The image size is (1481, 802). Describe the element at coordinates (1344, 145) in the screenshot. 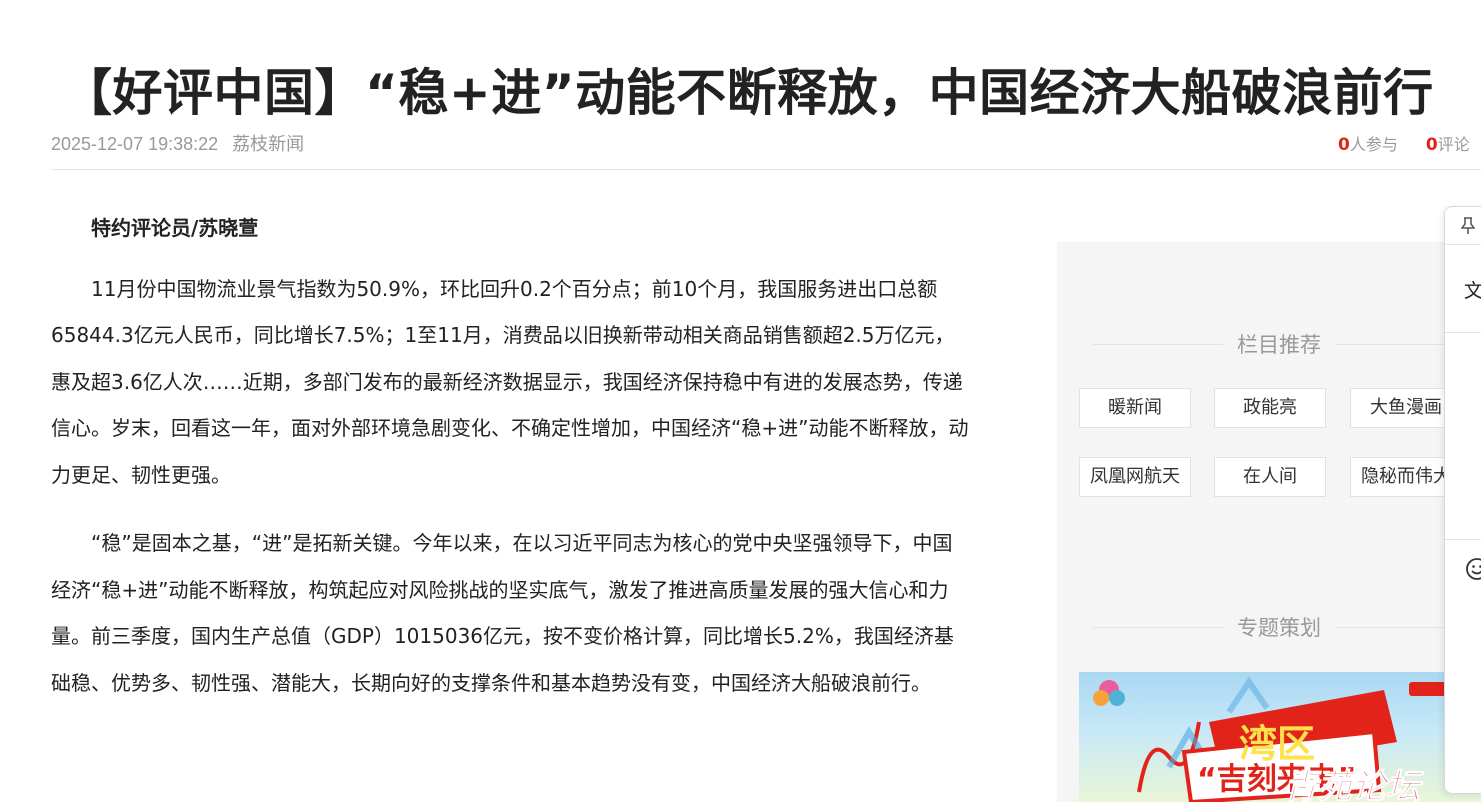

I see `participants-count: 0` at that location.